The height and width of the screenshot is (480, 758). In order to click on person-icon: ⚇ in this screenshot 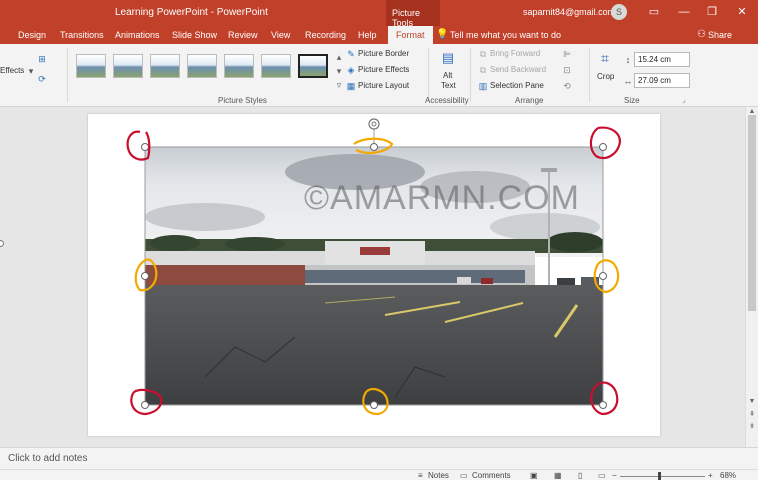, I will do `click(701, 34)`.